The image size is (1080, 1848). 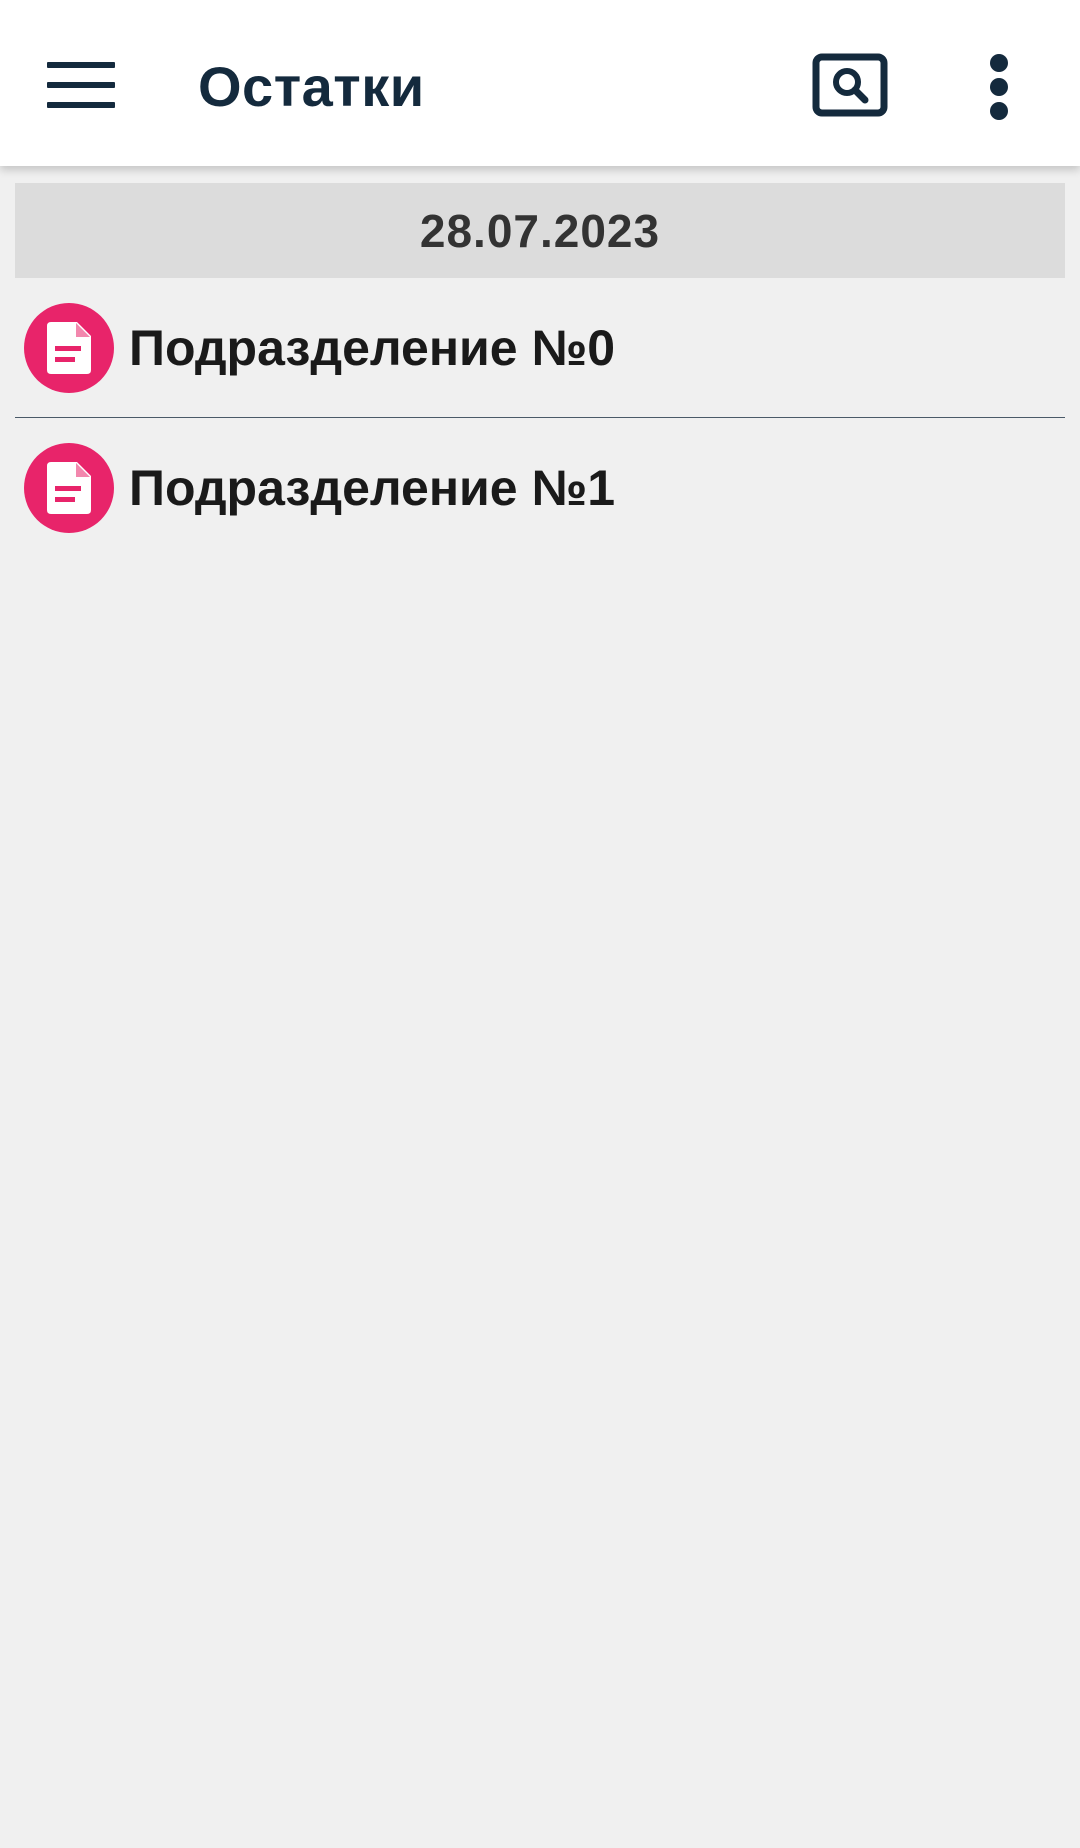 I want to click on more-vert-icon, so click(x=999, y=87).